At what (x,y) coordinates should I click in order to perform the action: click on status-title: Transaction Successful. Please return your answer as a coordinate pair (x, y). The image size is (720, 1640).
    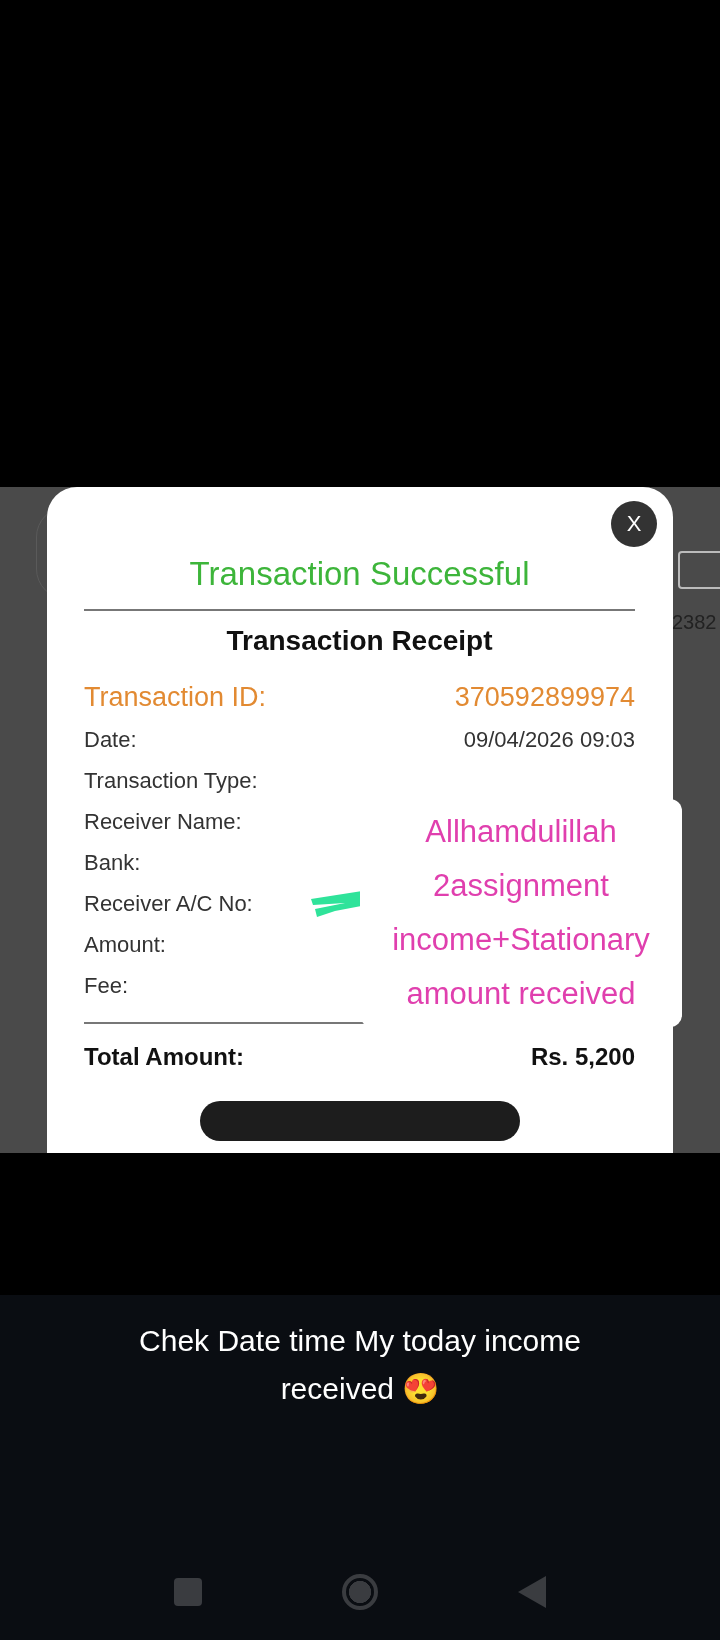
    Looking at the image, I should click on (359, 574).